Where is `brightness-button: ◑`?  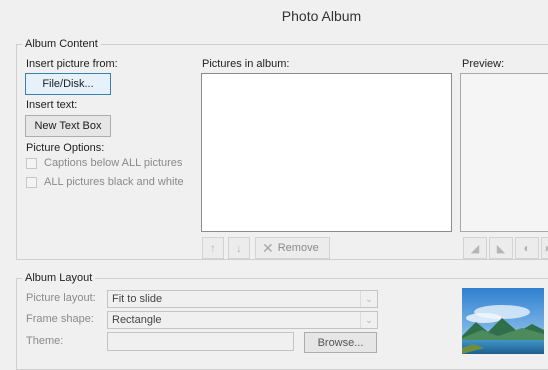
brightness-button: ◑ is located at coordinates (544, 248).